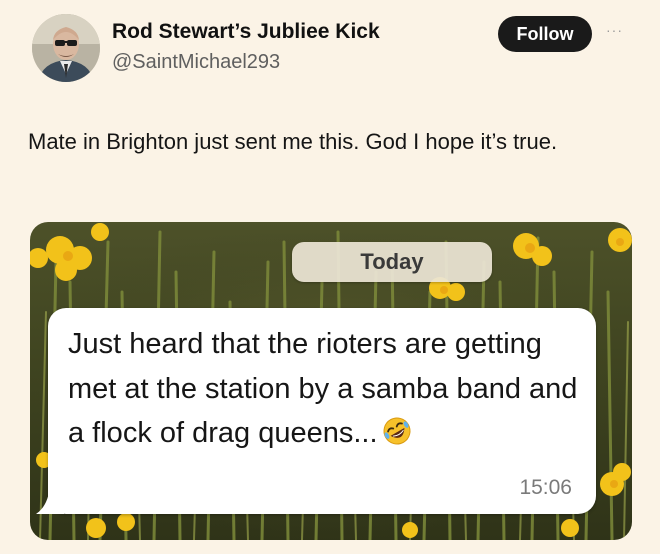  What do you see at coordinates (614, 30) in the screenshot?
I see `more-options-icon: ···` at bounding box center [614, 30].